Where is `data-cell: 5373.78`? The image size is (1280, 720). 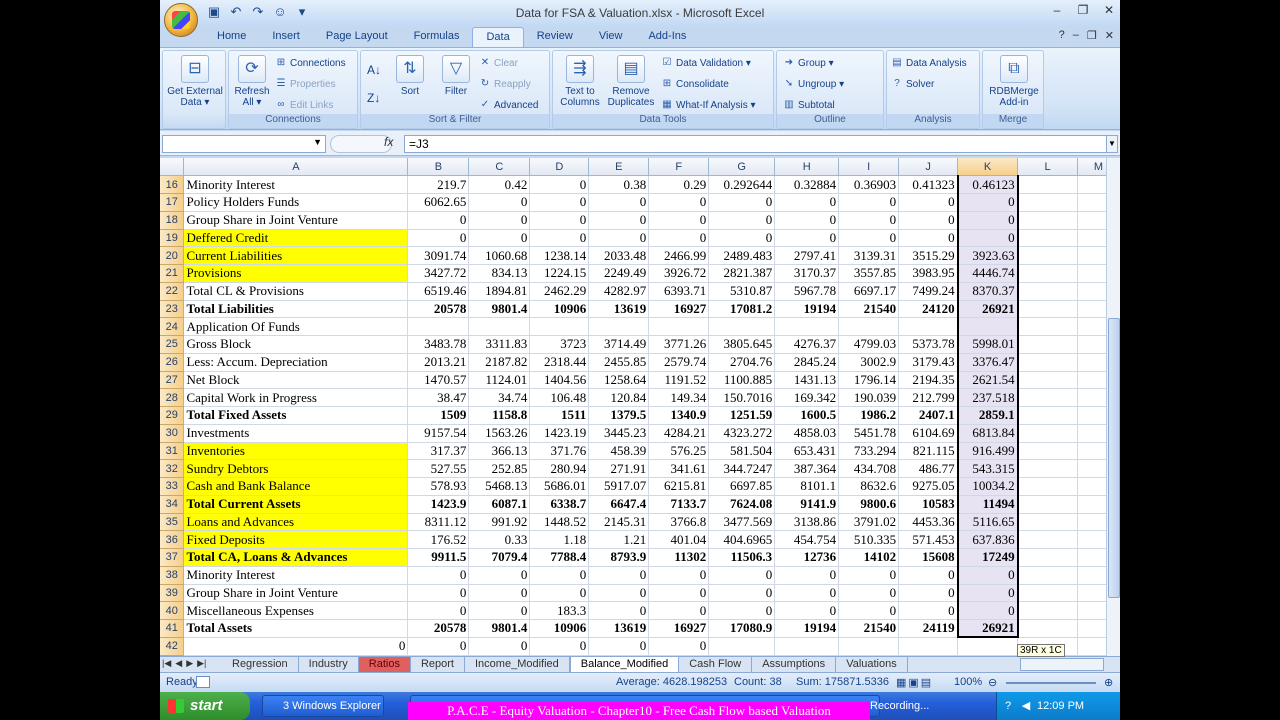
data-cell: 5373.78 is located at coordinates (928, 344).